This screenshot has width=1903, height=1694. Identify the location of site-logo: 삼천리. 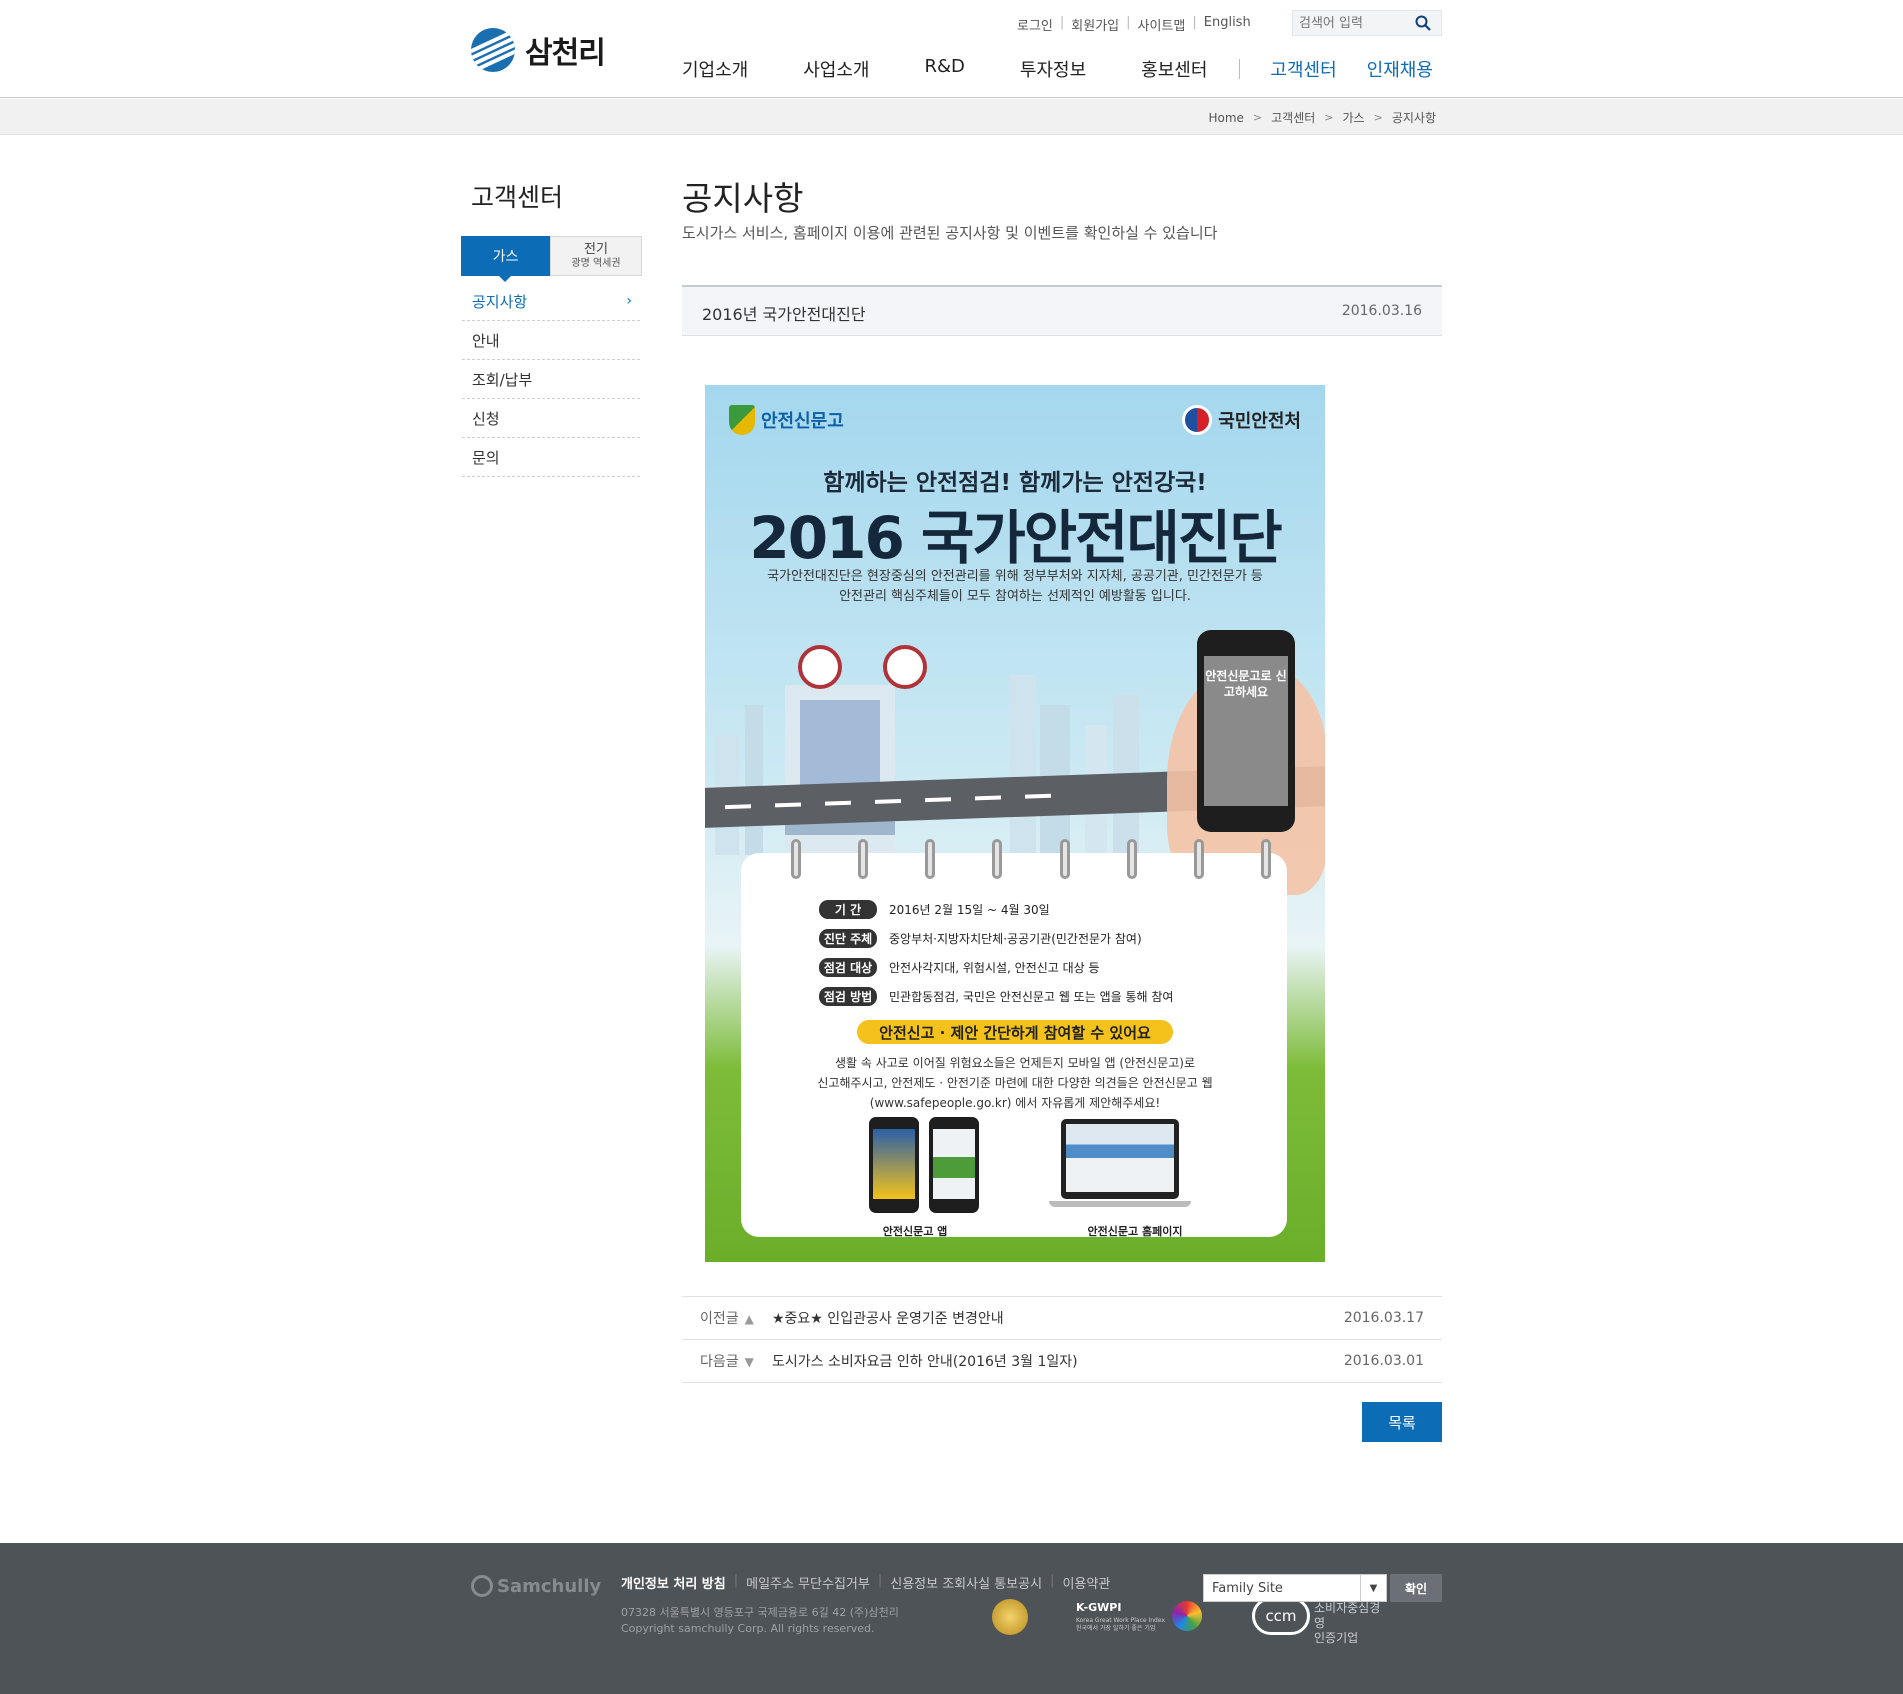
(538, 50).